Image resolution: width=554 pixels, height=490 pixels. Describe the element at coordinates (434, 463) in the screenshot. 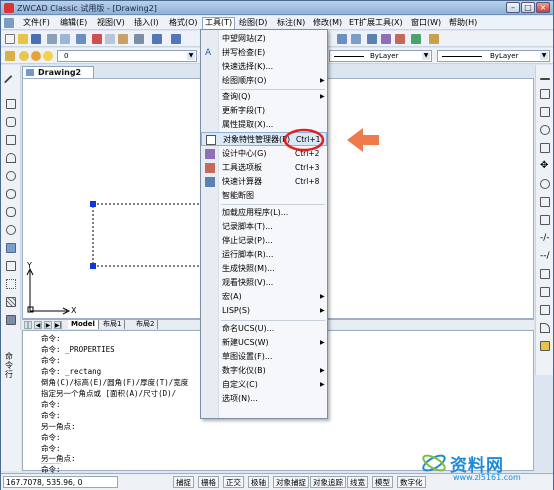

I see `watermark-logo-icon` at that location.